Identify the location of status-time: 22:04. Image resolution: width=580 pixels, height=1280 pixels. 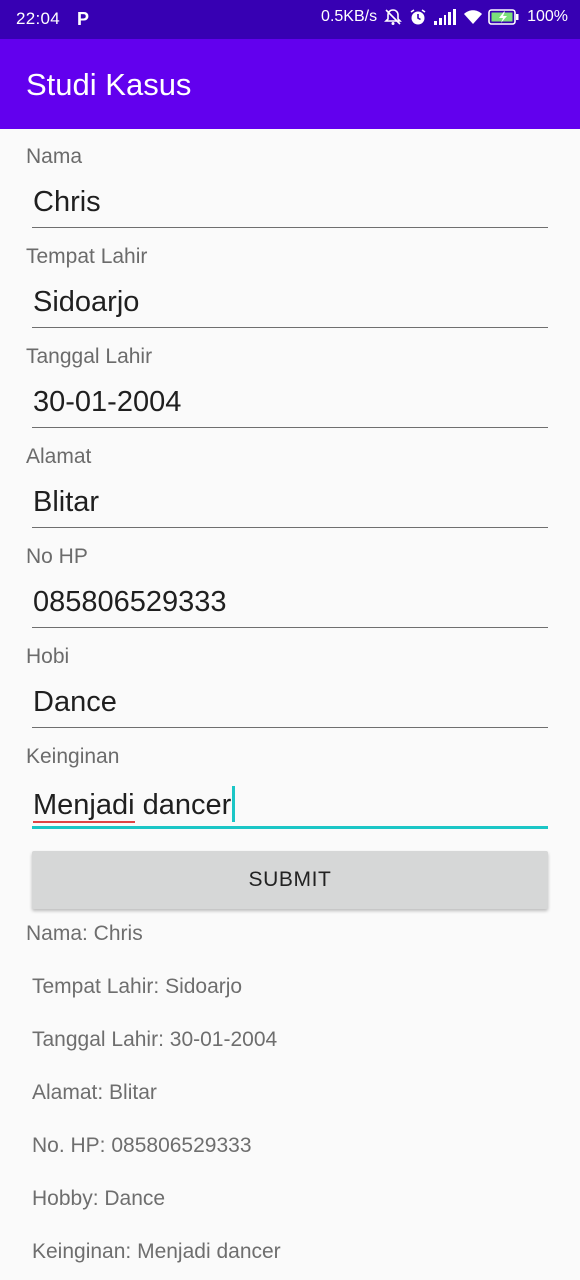
(38, 18).